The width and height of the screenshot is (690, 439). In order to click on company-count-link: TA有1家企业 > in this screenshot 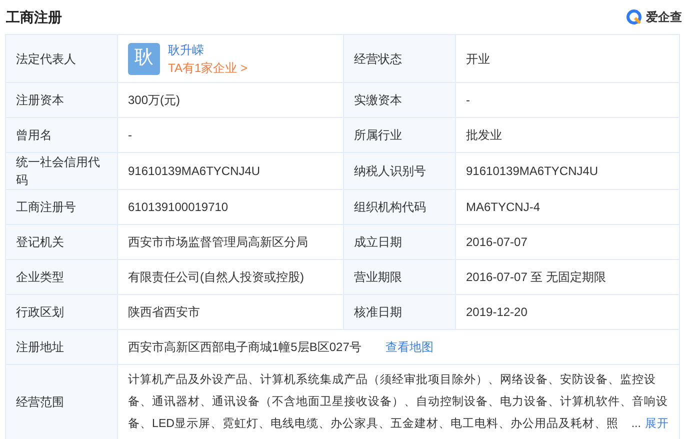, I will do `click(208, 67)`.